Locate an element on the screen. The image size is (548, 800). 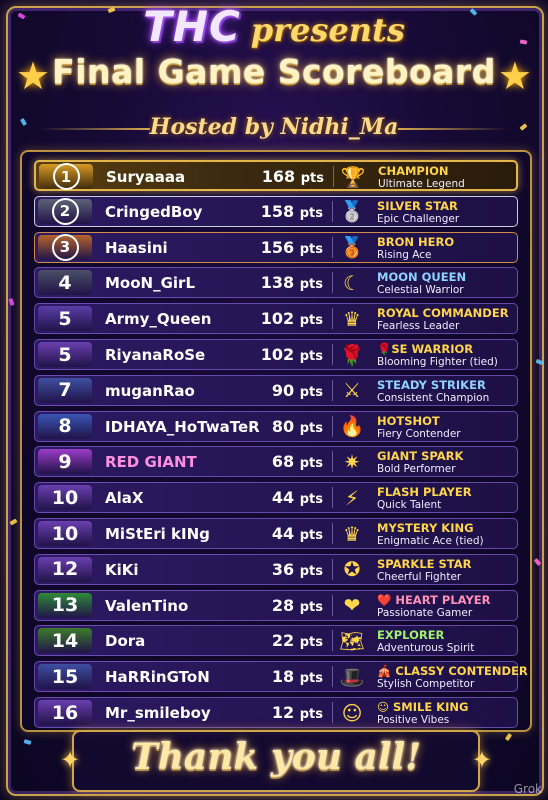
rank-badge: 7 is located at coordinates (65, 390).